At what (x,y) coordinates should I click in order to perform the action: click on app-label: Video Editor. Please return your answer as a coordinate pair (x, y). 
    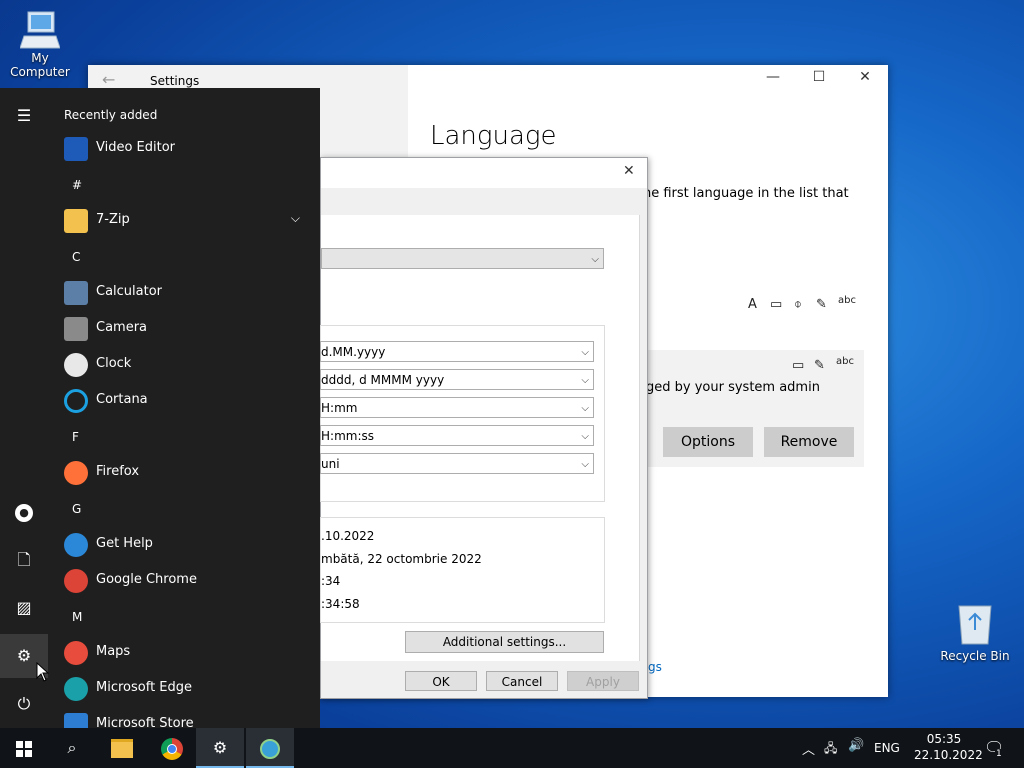
    Looking at the image, I should click on (136, 147).